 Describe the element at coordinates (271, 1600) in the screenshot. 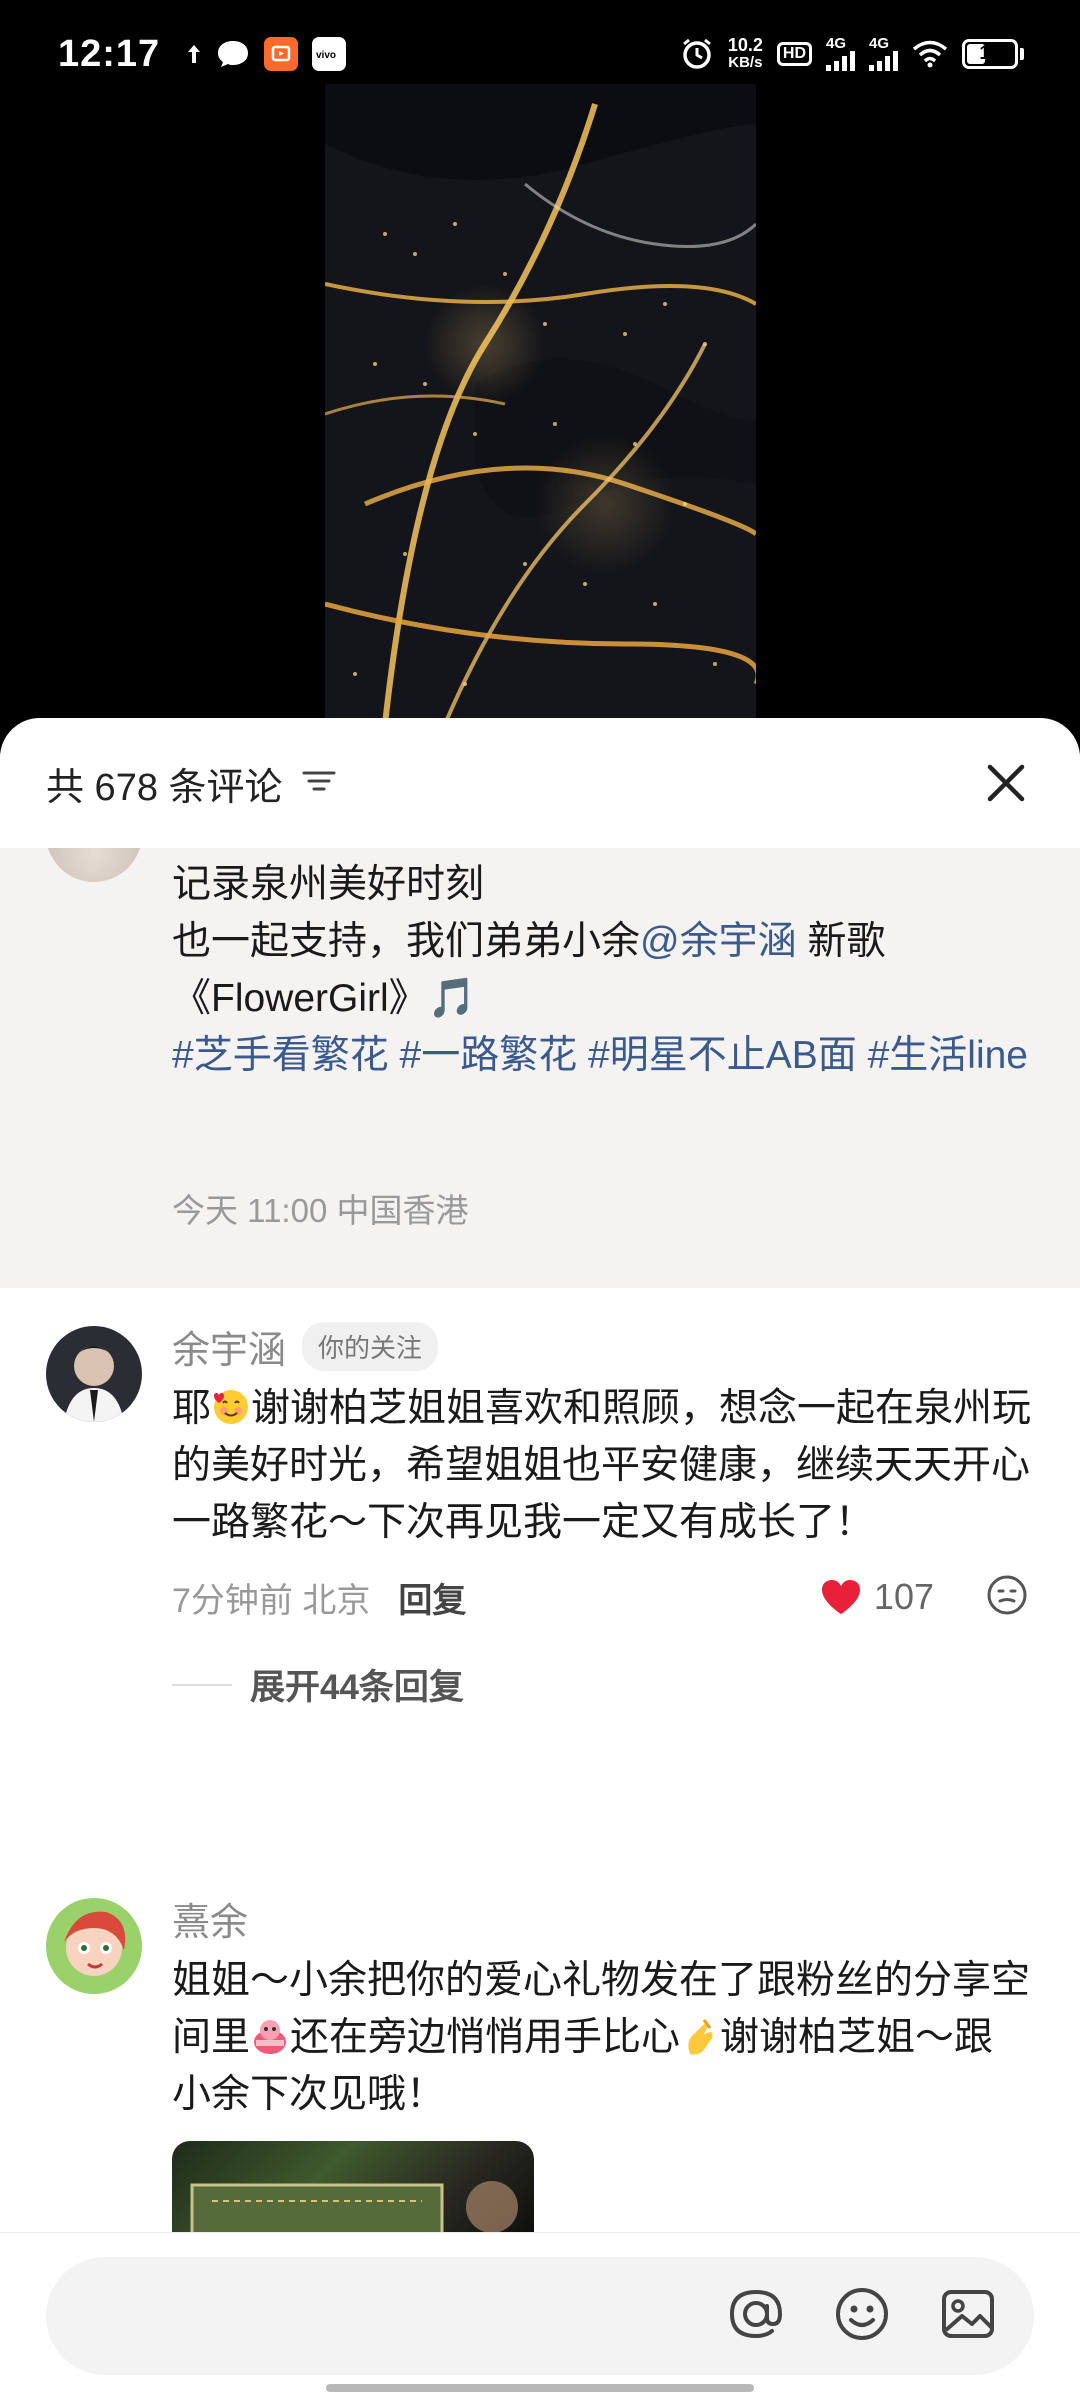

I see `comment-time-location: 7分钟前 北京` at that location.